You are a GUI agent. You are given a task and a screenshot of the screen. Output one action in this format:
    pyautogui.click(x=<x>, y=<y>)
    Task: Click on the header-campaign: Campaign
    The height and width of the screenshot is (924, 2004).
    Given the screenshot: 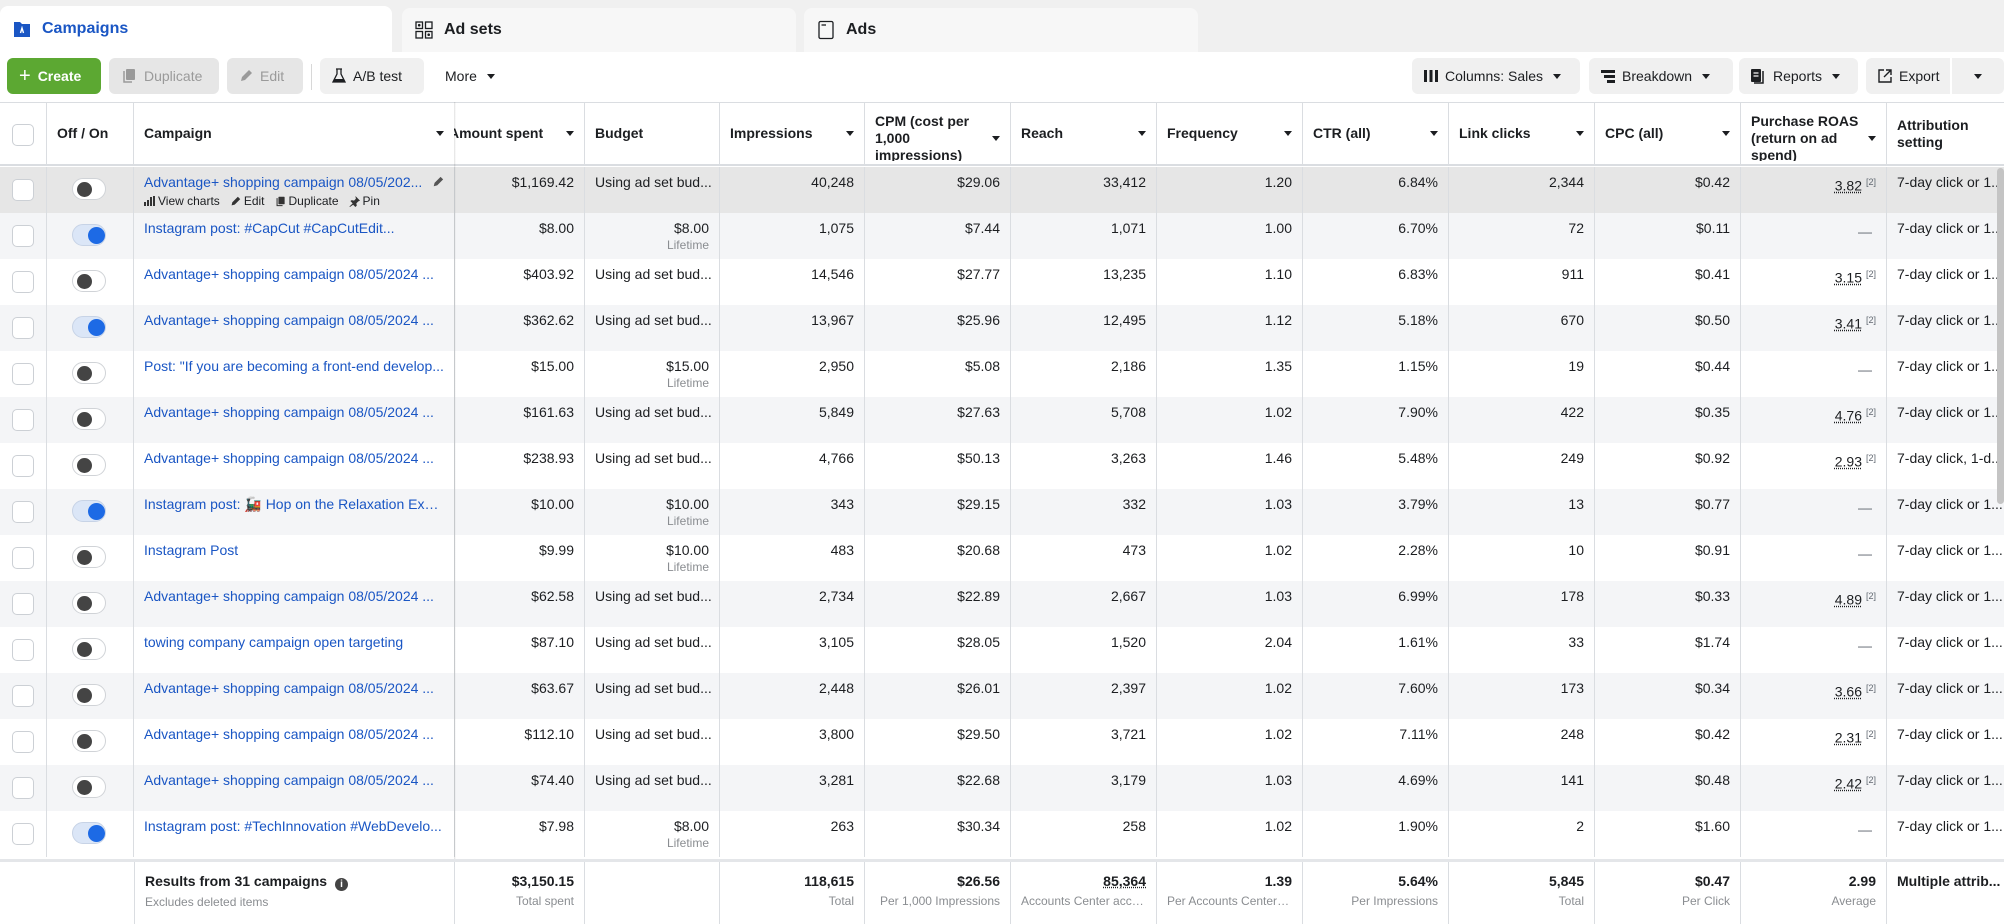 What is the action you would take?
    pyautogui.click(x=294, y=133)
    